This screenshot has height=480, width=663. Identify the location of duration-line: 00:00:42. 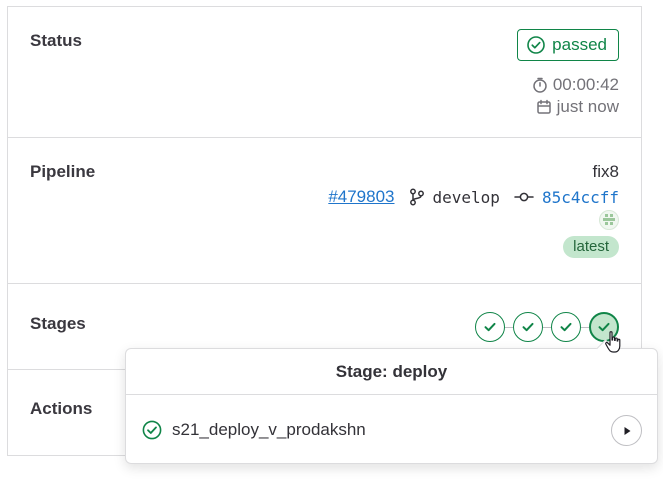
(575, 85).